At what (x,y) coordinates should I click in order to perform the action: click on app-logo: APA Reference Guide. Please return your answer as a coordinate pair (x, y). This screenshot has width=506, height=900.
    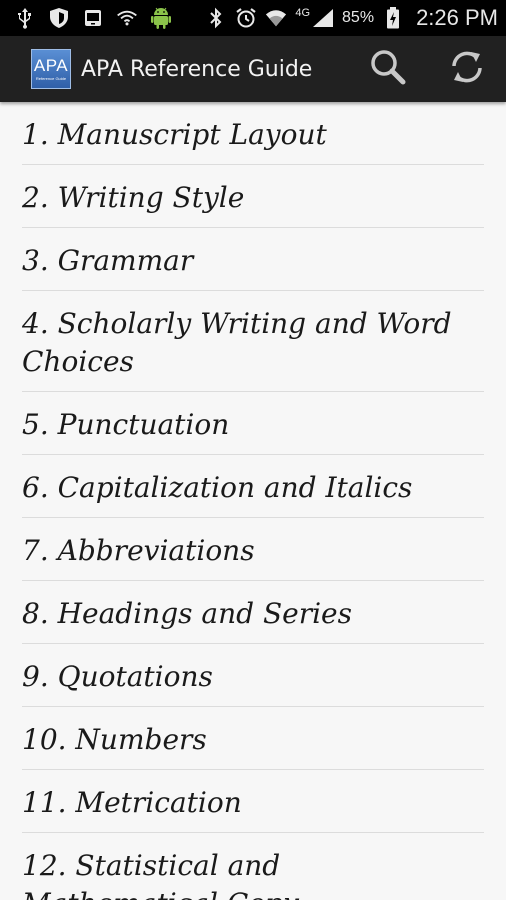
    Looking at the image, I should click on (51, 69).